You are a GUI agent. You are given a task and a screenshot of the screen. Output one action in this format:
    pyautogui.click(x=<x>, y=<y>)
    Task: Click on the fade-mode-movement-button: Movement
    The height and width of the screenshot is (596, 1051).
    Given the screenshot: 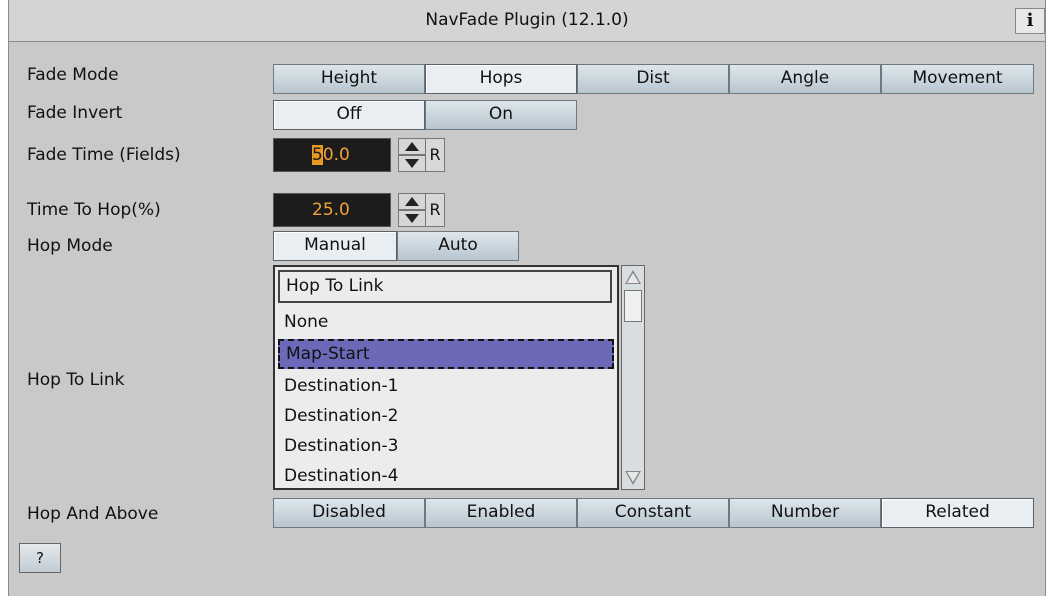 What is the action you would take?
    pyautogui.click(x=957, y=79)
    